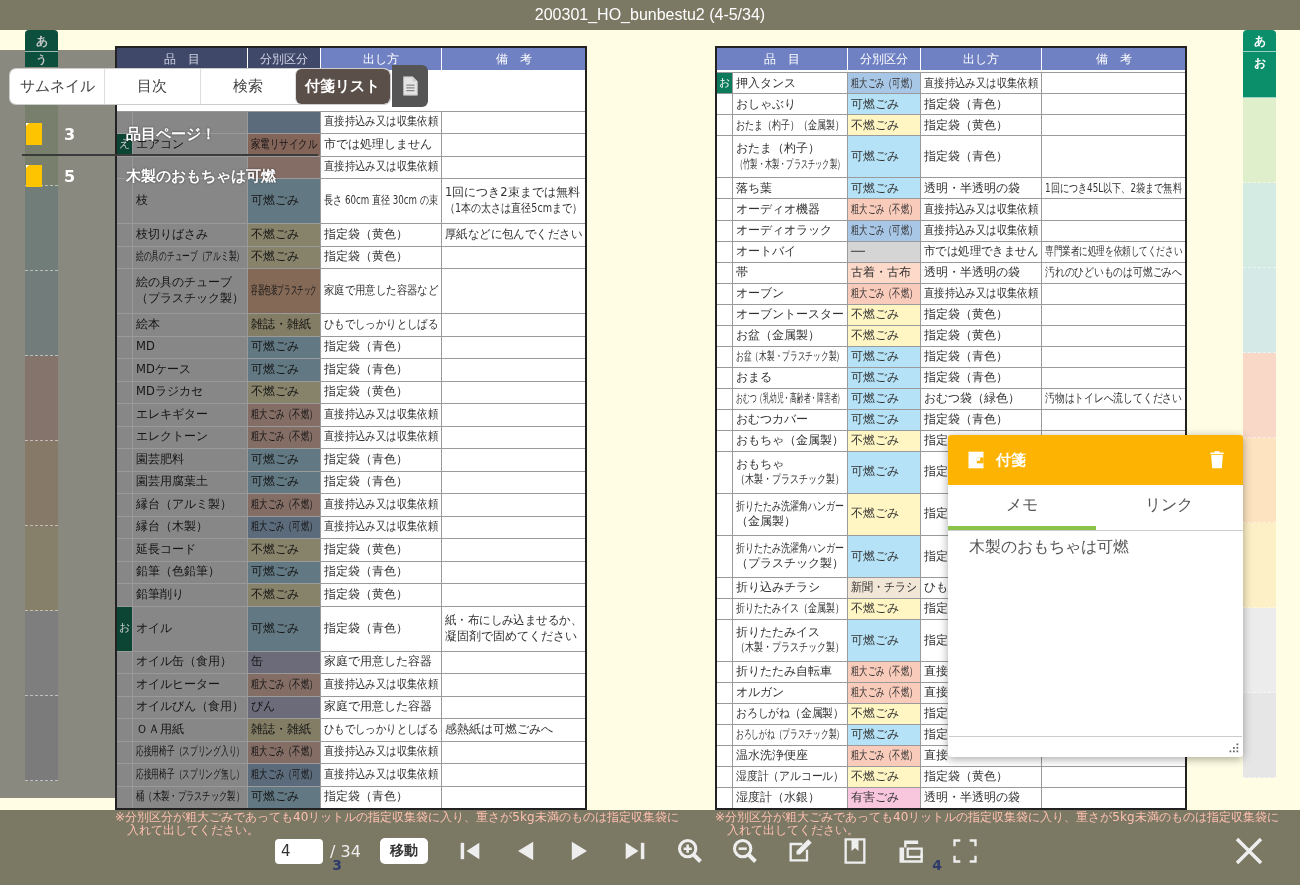 This screenshot has width=1300, height=885. I want to click on window-title: 200301_HO_bunbestu2 (4-5/34), so click(650, 15).